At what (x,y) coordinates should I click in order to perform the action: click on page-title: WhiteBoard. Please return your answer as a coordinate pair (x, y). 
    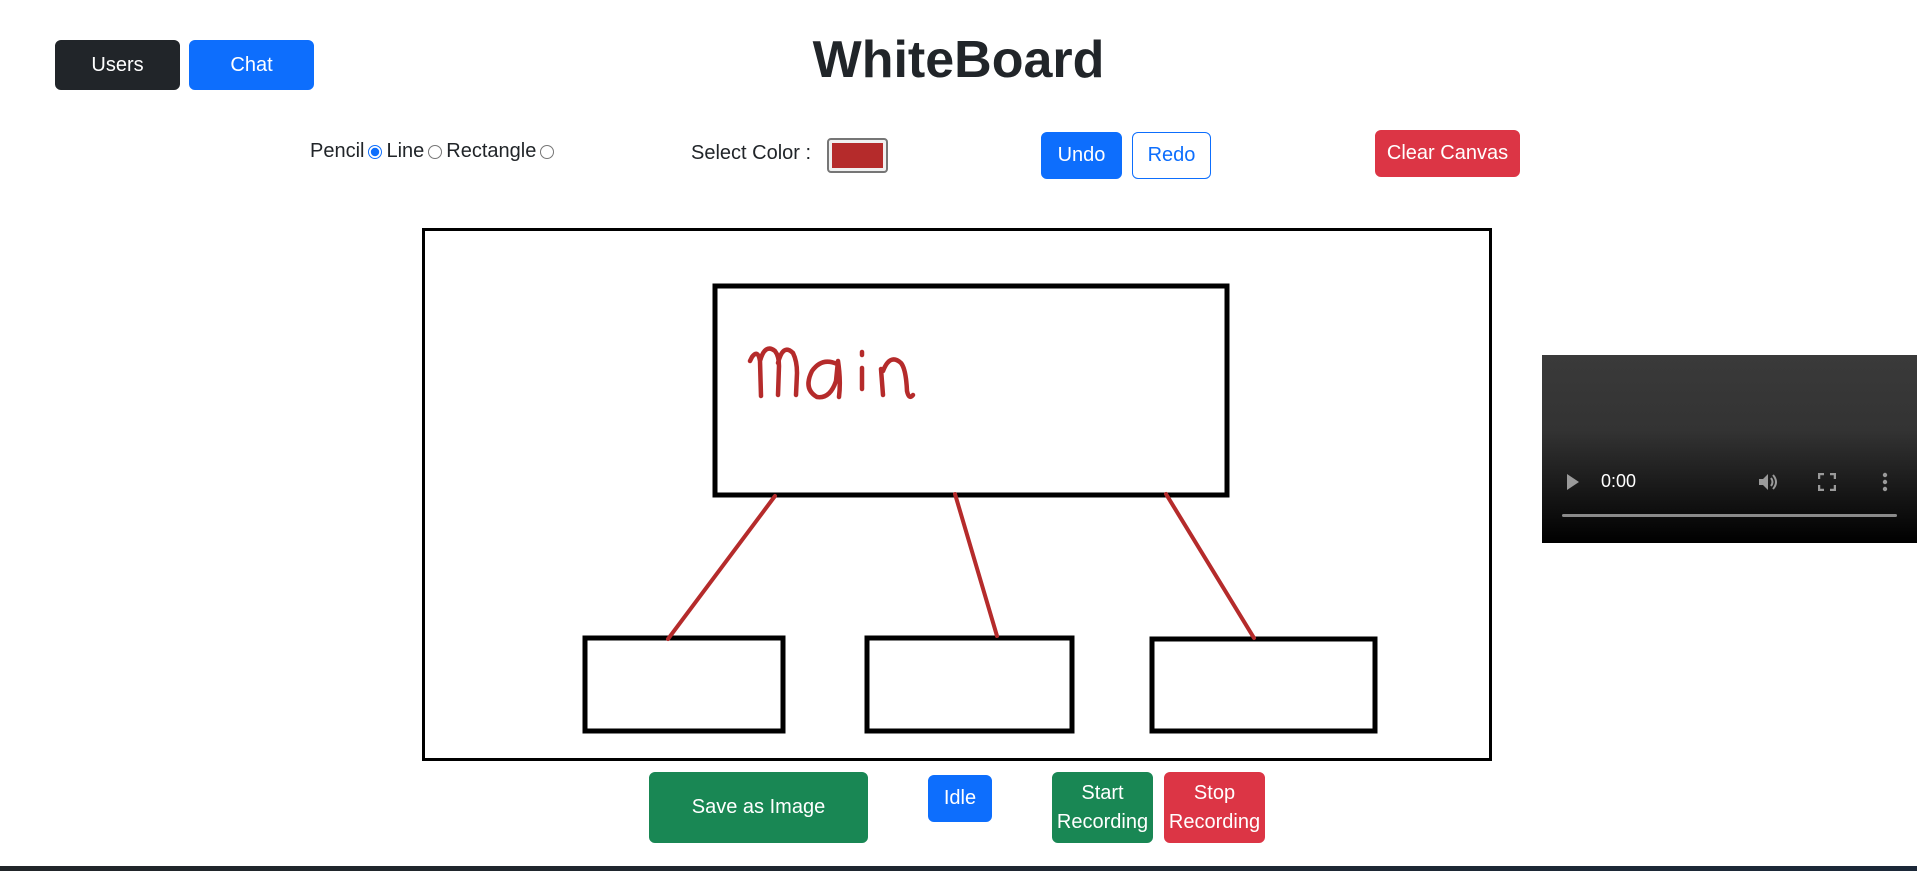
    Looking at the image, I should click on (958, 60).